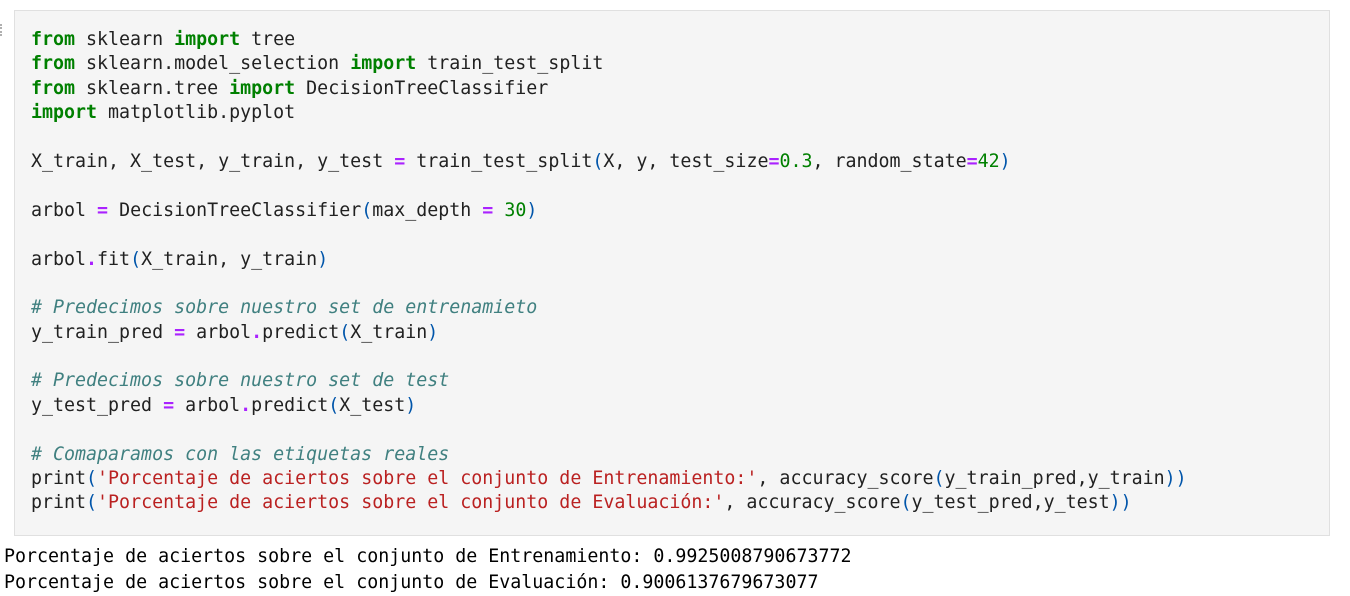 This screenshot has height=596, width=1350. What do you see at coordinates (680, 381) in the screenshot?
I see `code-line: # Predecimos sobre nuestro set de test` at bounding box center [680, 381].